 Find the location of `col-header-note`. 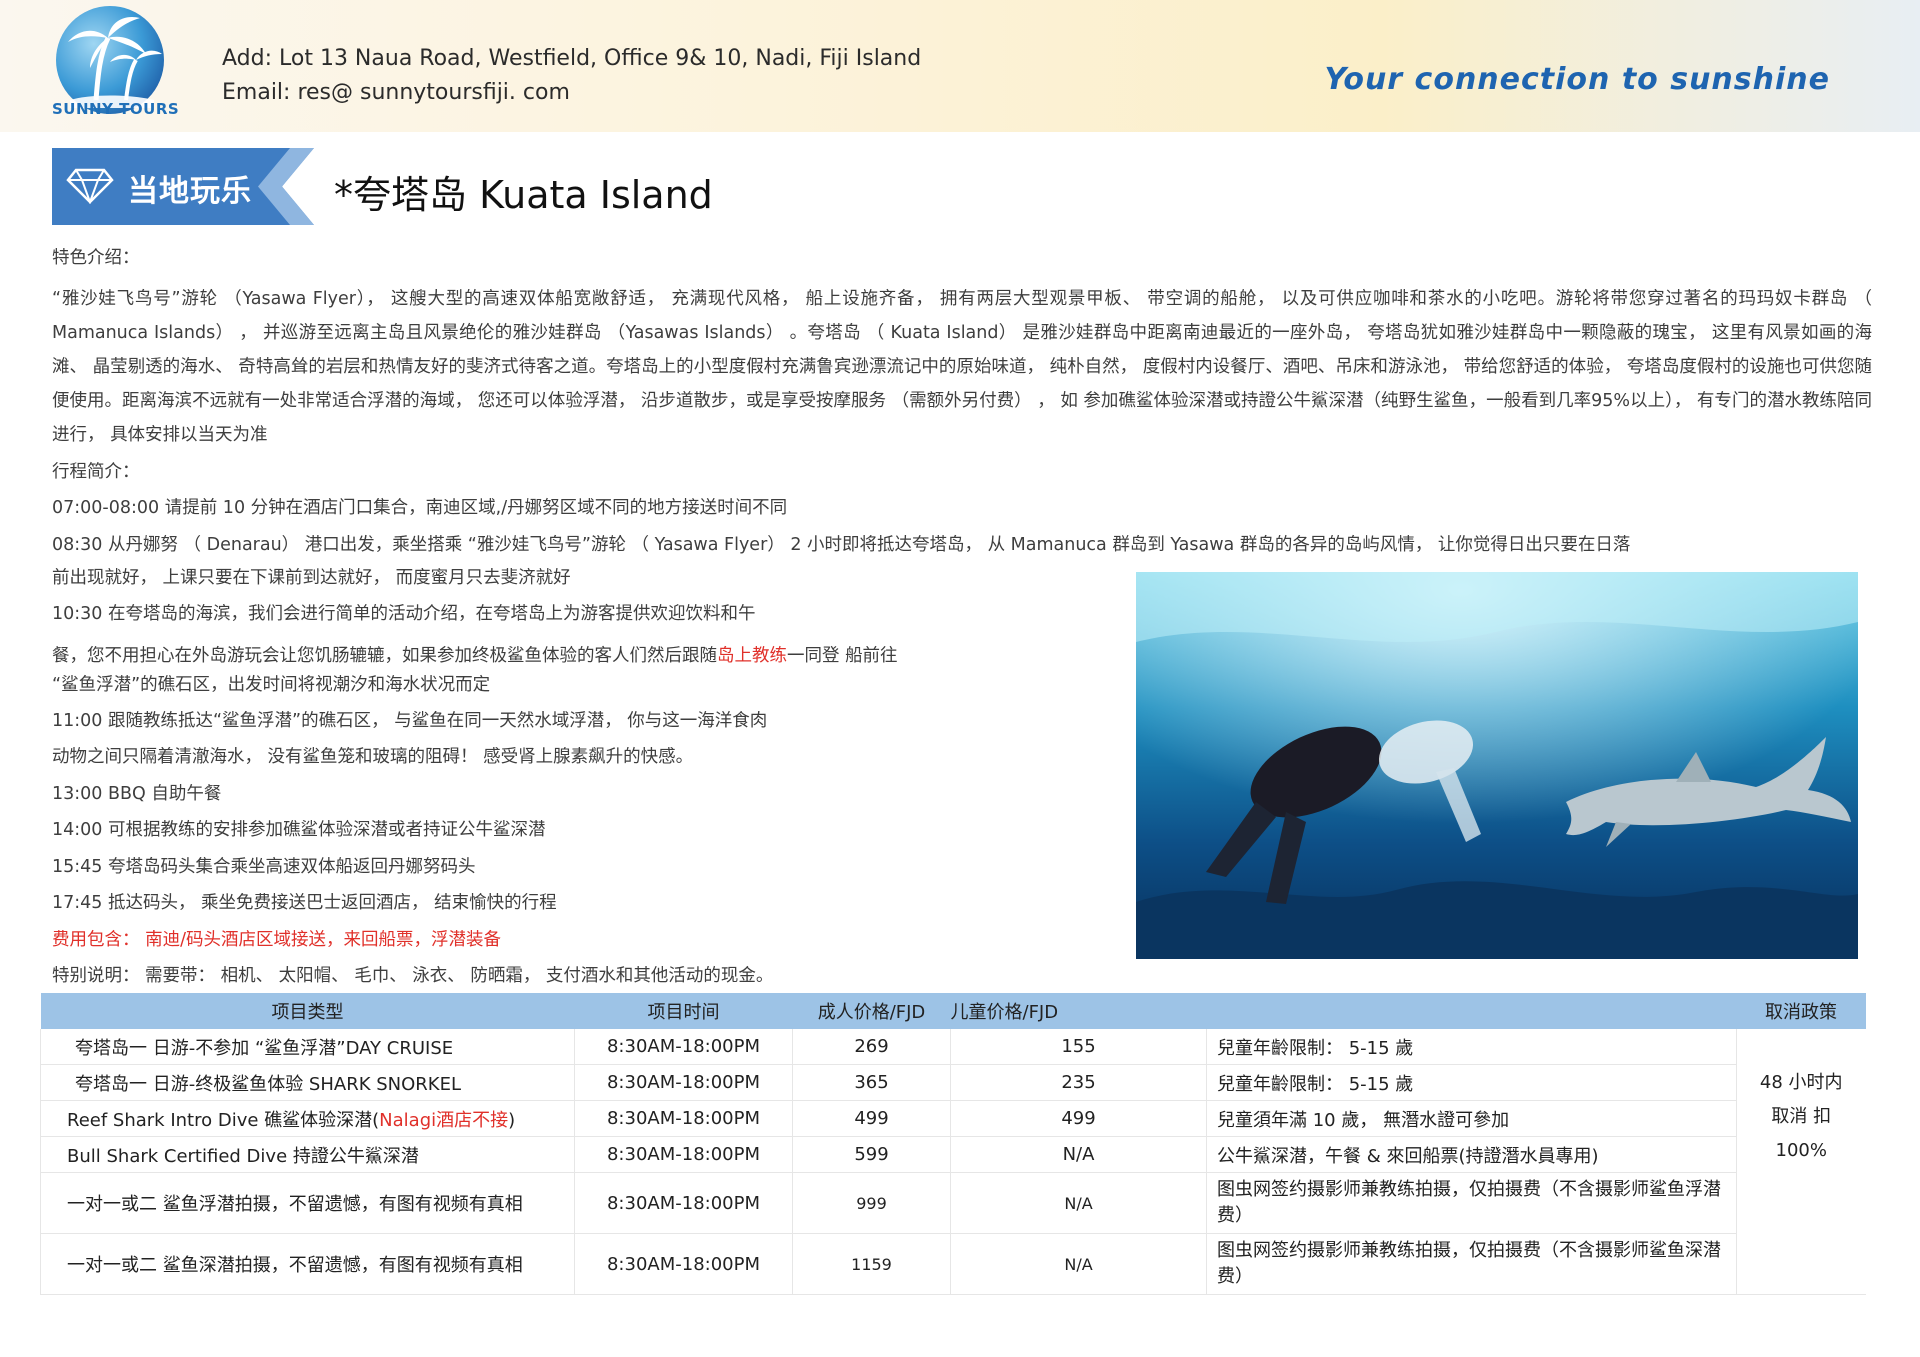

col-header-note is located at coordinates (1471, 1011).